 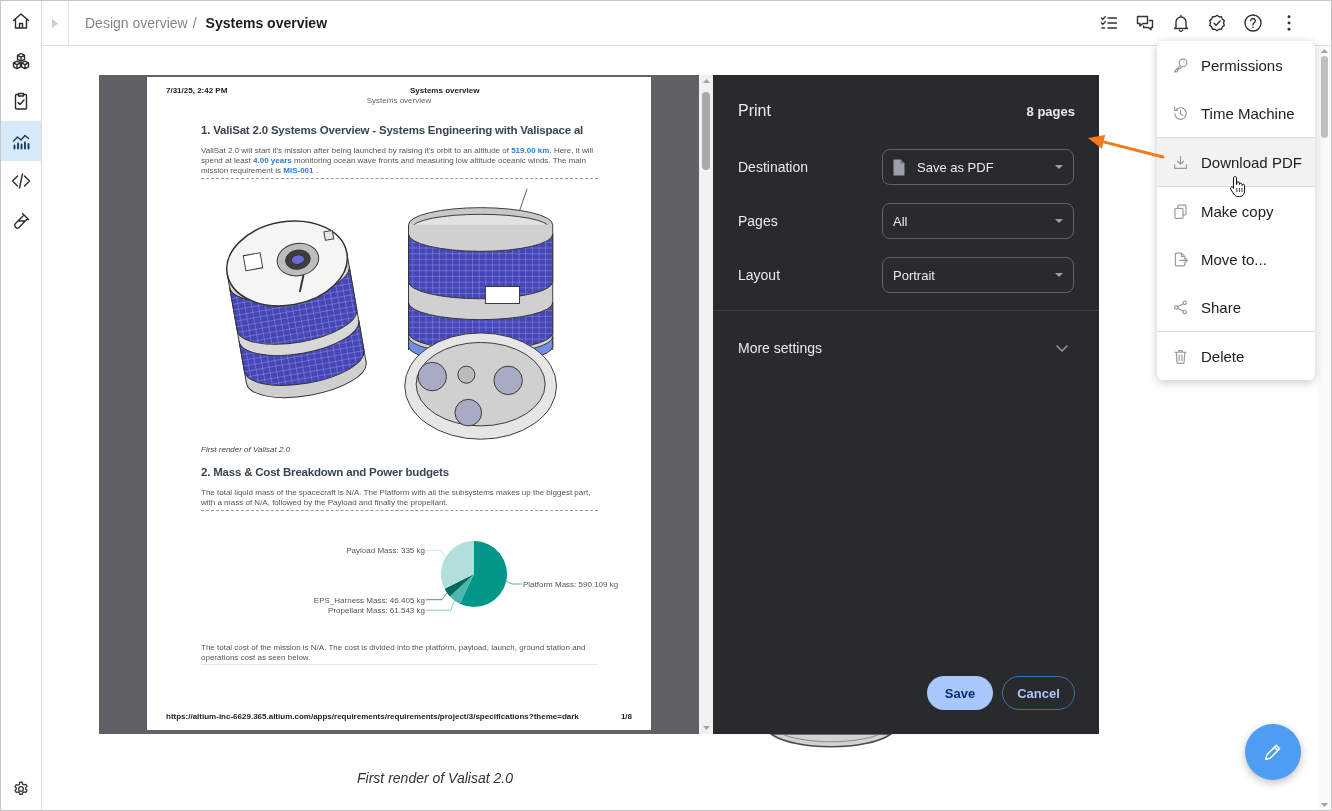 What do you see at coordinates (445, 91) in the screenshot?
I see `page-header-title: Systems overview` at bounding box center [445, 91].